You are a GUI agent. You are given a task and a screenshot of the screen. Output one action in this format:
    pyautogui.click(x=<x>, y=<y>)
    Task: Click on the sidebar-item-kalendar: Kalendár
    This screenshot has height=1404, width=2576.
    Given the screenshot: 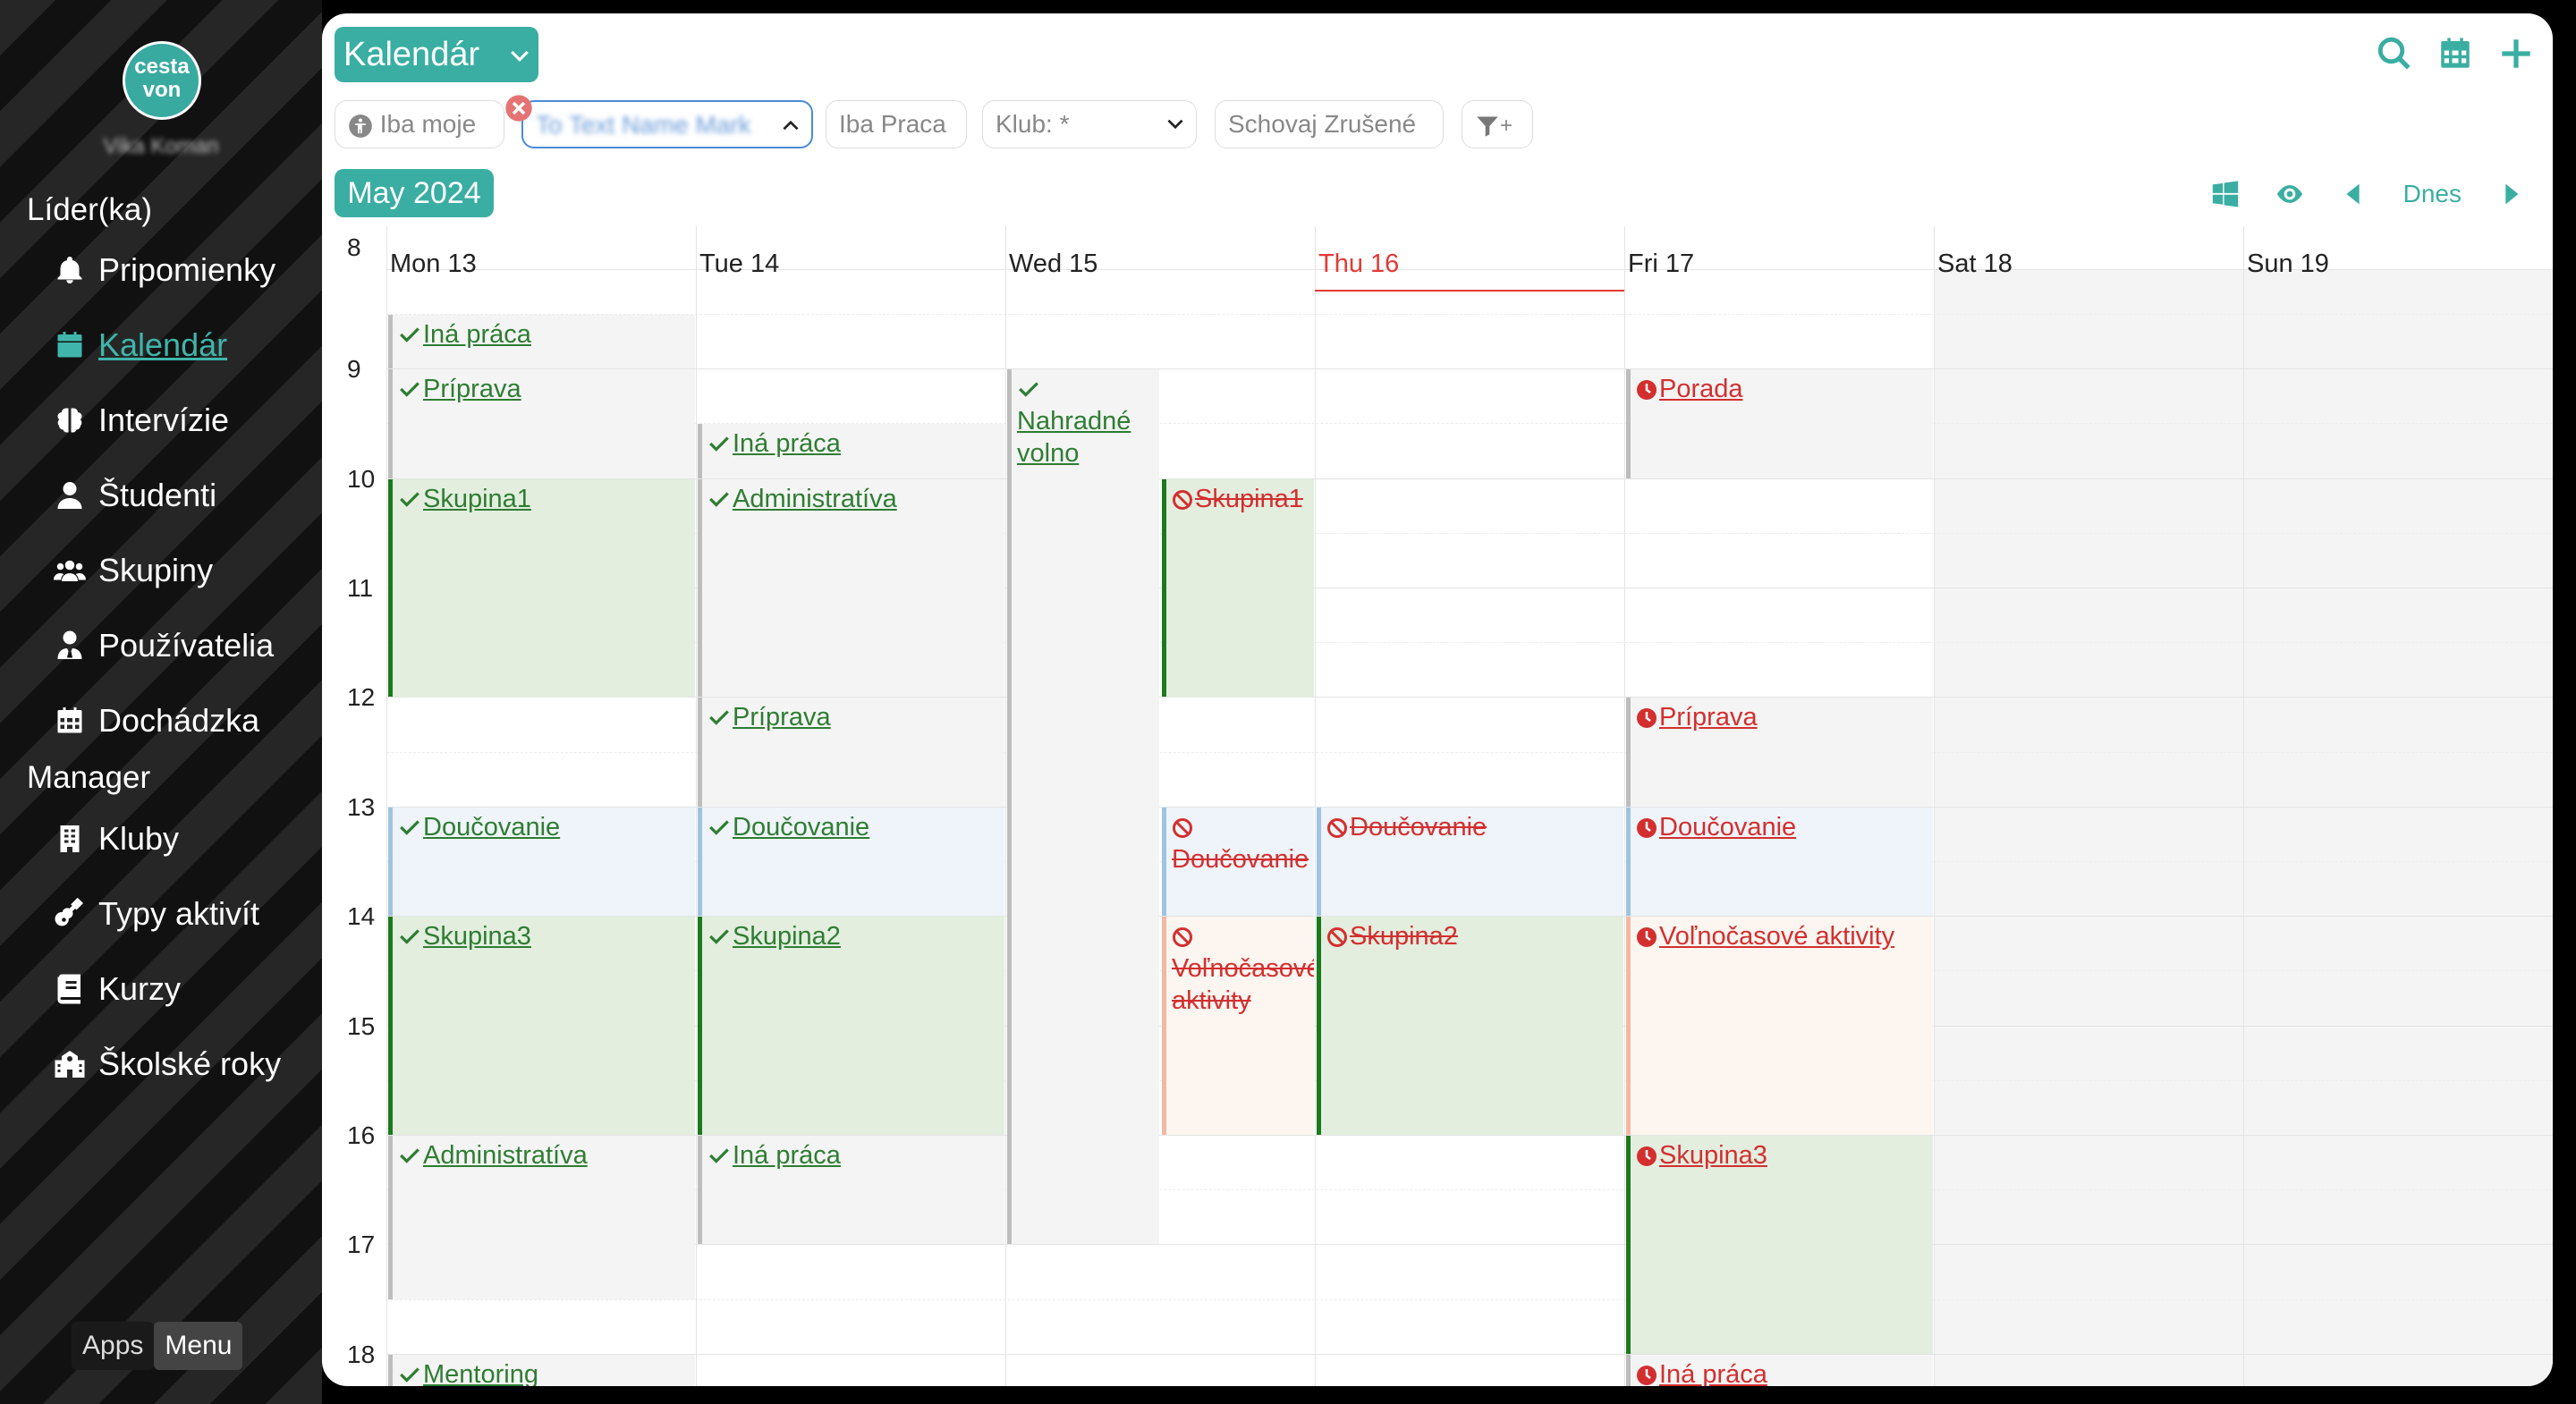 What is the action you would take?
    pyautogui.click(x=140, y=345)
    